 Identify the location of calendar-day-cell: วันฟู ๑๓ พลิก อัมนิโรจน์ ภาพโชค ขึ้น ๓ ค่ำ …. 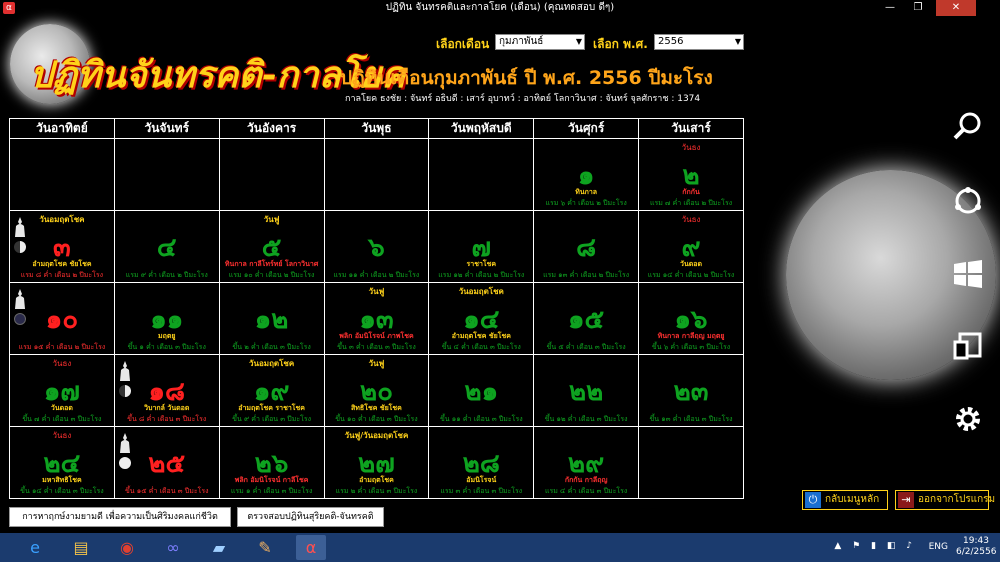
(376, 318).